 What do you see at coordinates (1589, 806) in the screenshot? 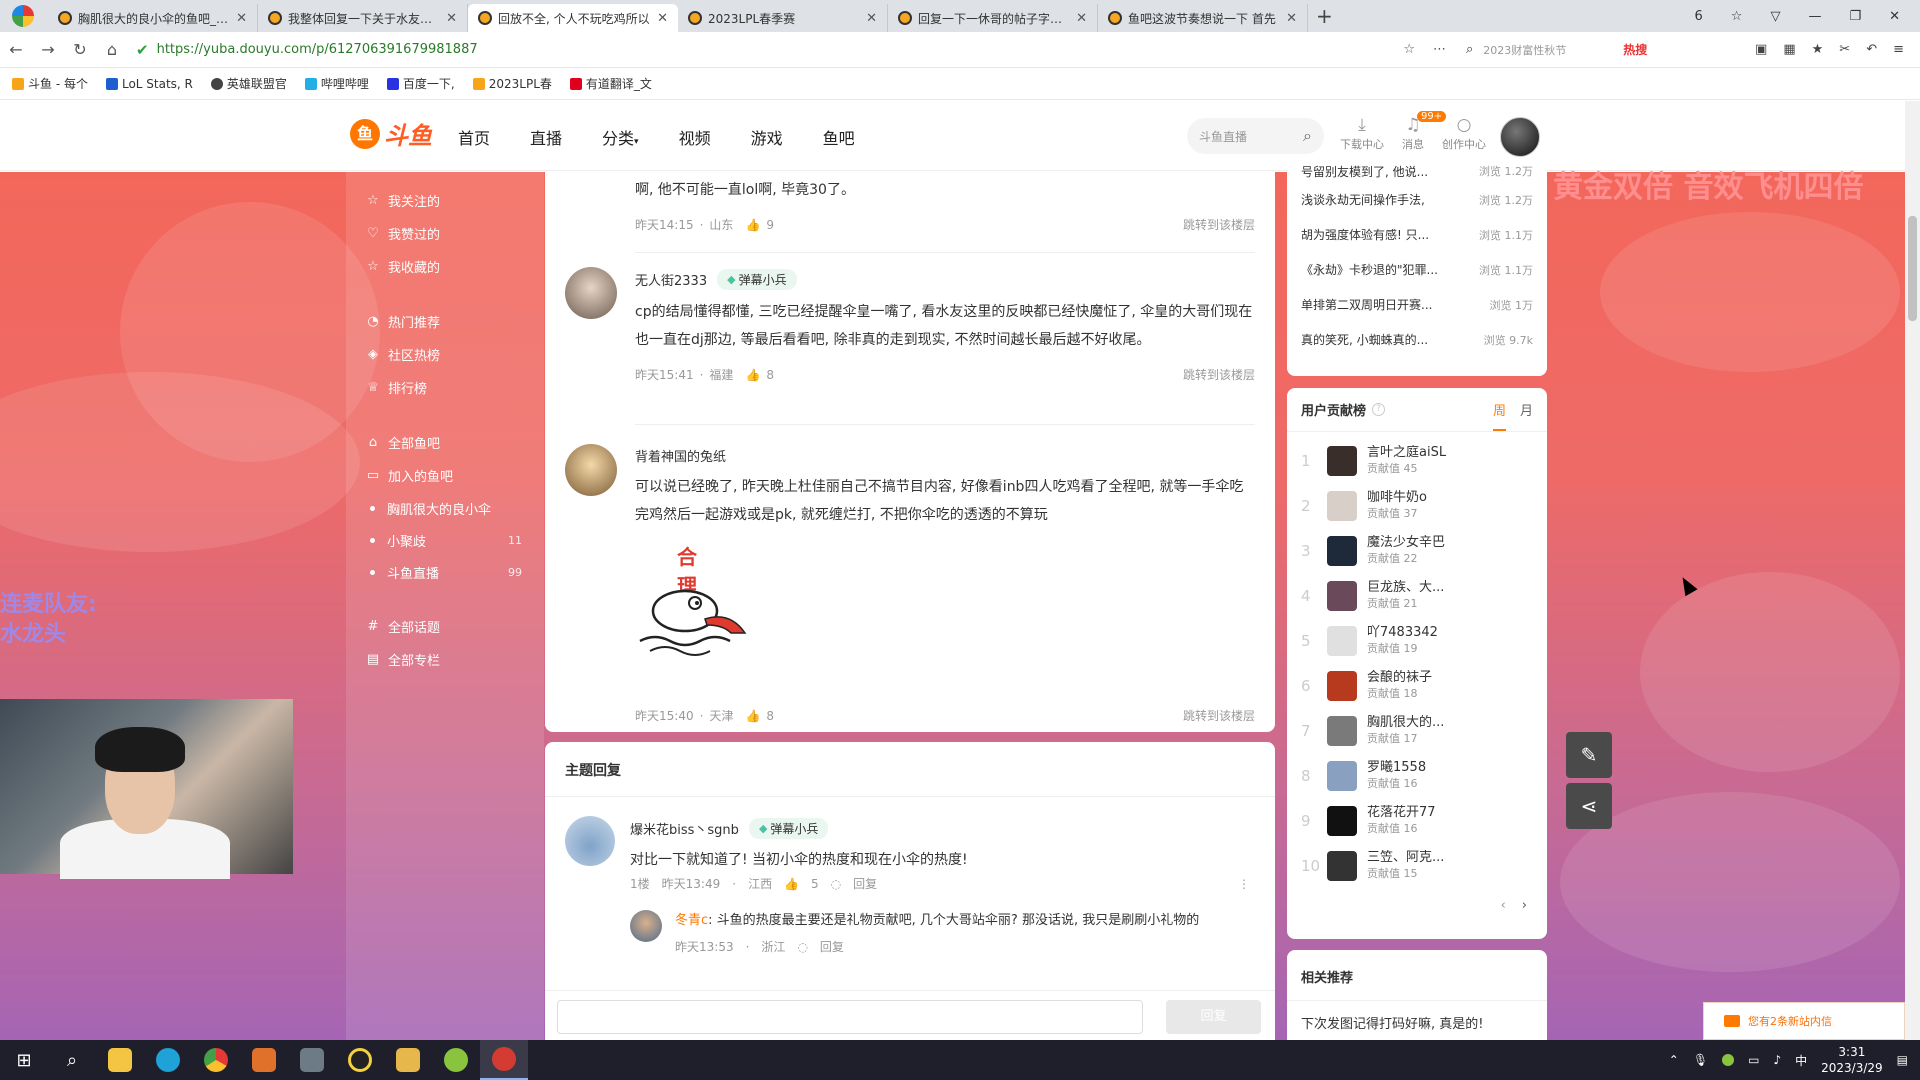
I see `share-button: ⋖` at bounding box center [1589, 806].